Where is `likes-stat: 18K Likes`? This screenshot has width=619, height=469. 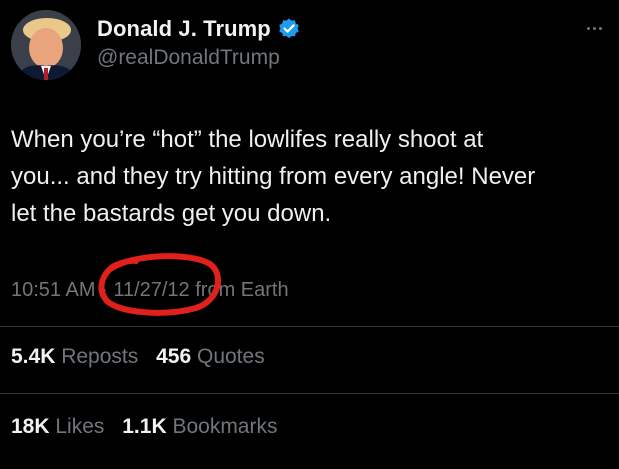 likes-stat: 18K Likes is located at coordinates (57, 427).